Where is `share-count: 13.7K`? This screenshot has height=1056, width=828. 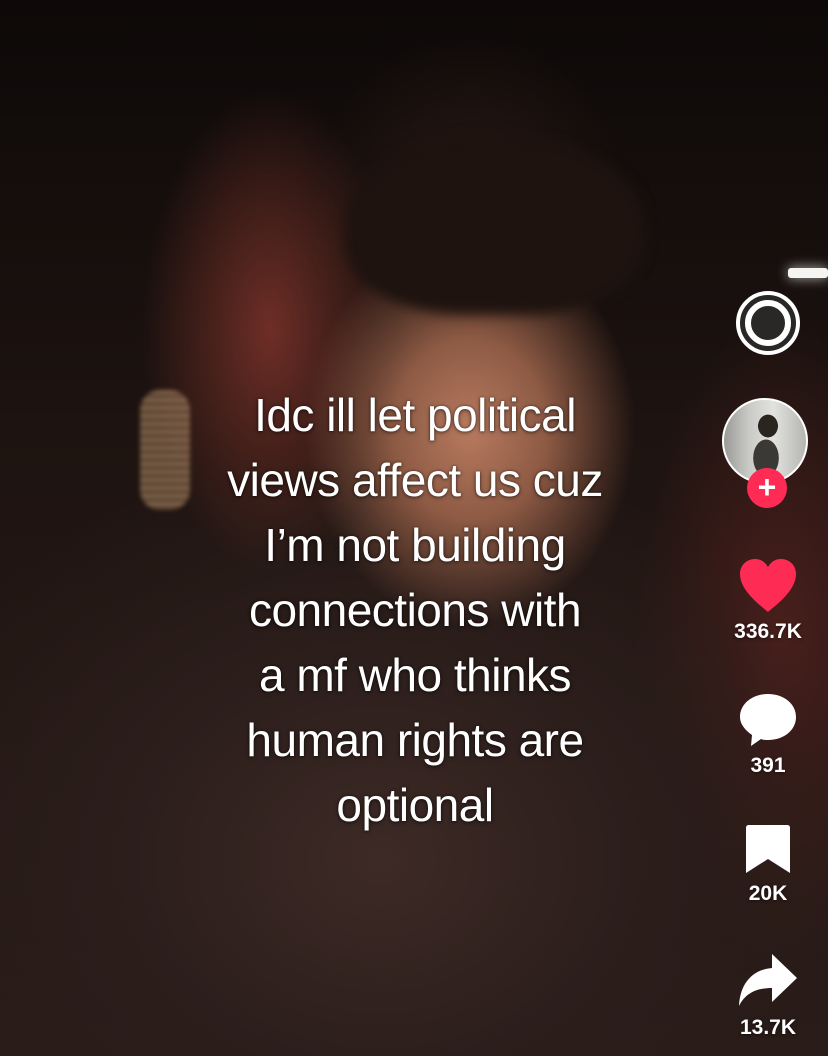 share-count: 13.7K is located at coordinates (768, 1027).